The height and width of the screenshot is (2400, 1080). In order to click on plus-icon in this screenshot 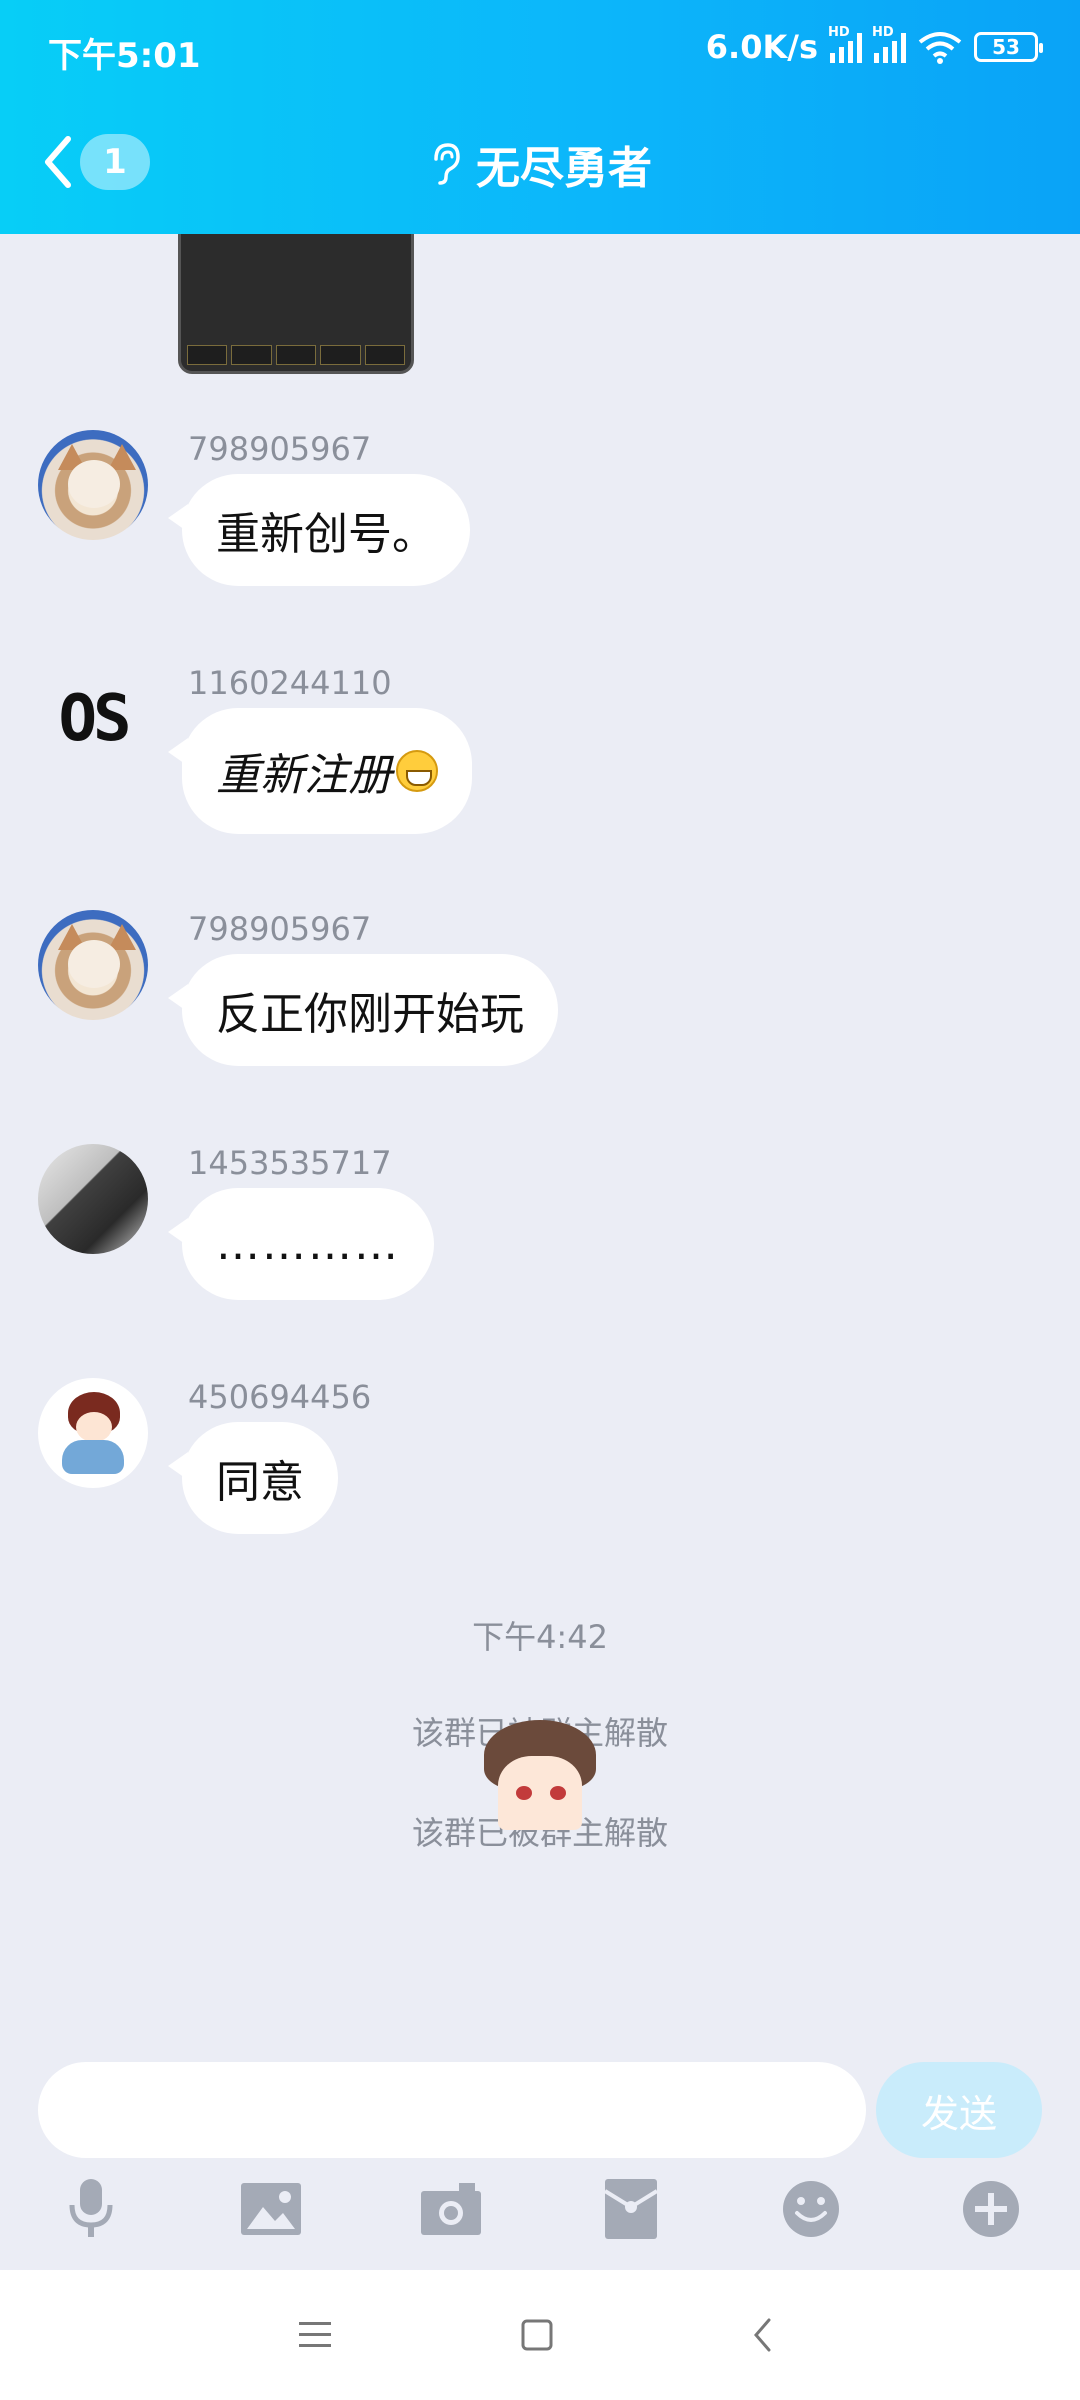, I will do `click(991, 2209)`.